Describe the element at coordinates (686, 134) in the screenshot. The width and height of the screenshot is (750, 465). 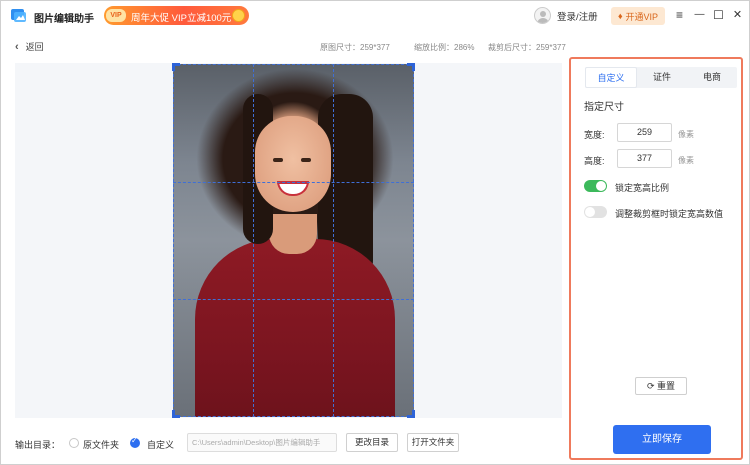
I see `width-unit: 像素` at that location.